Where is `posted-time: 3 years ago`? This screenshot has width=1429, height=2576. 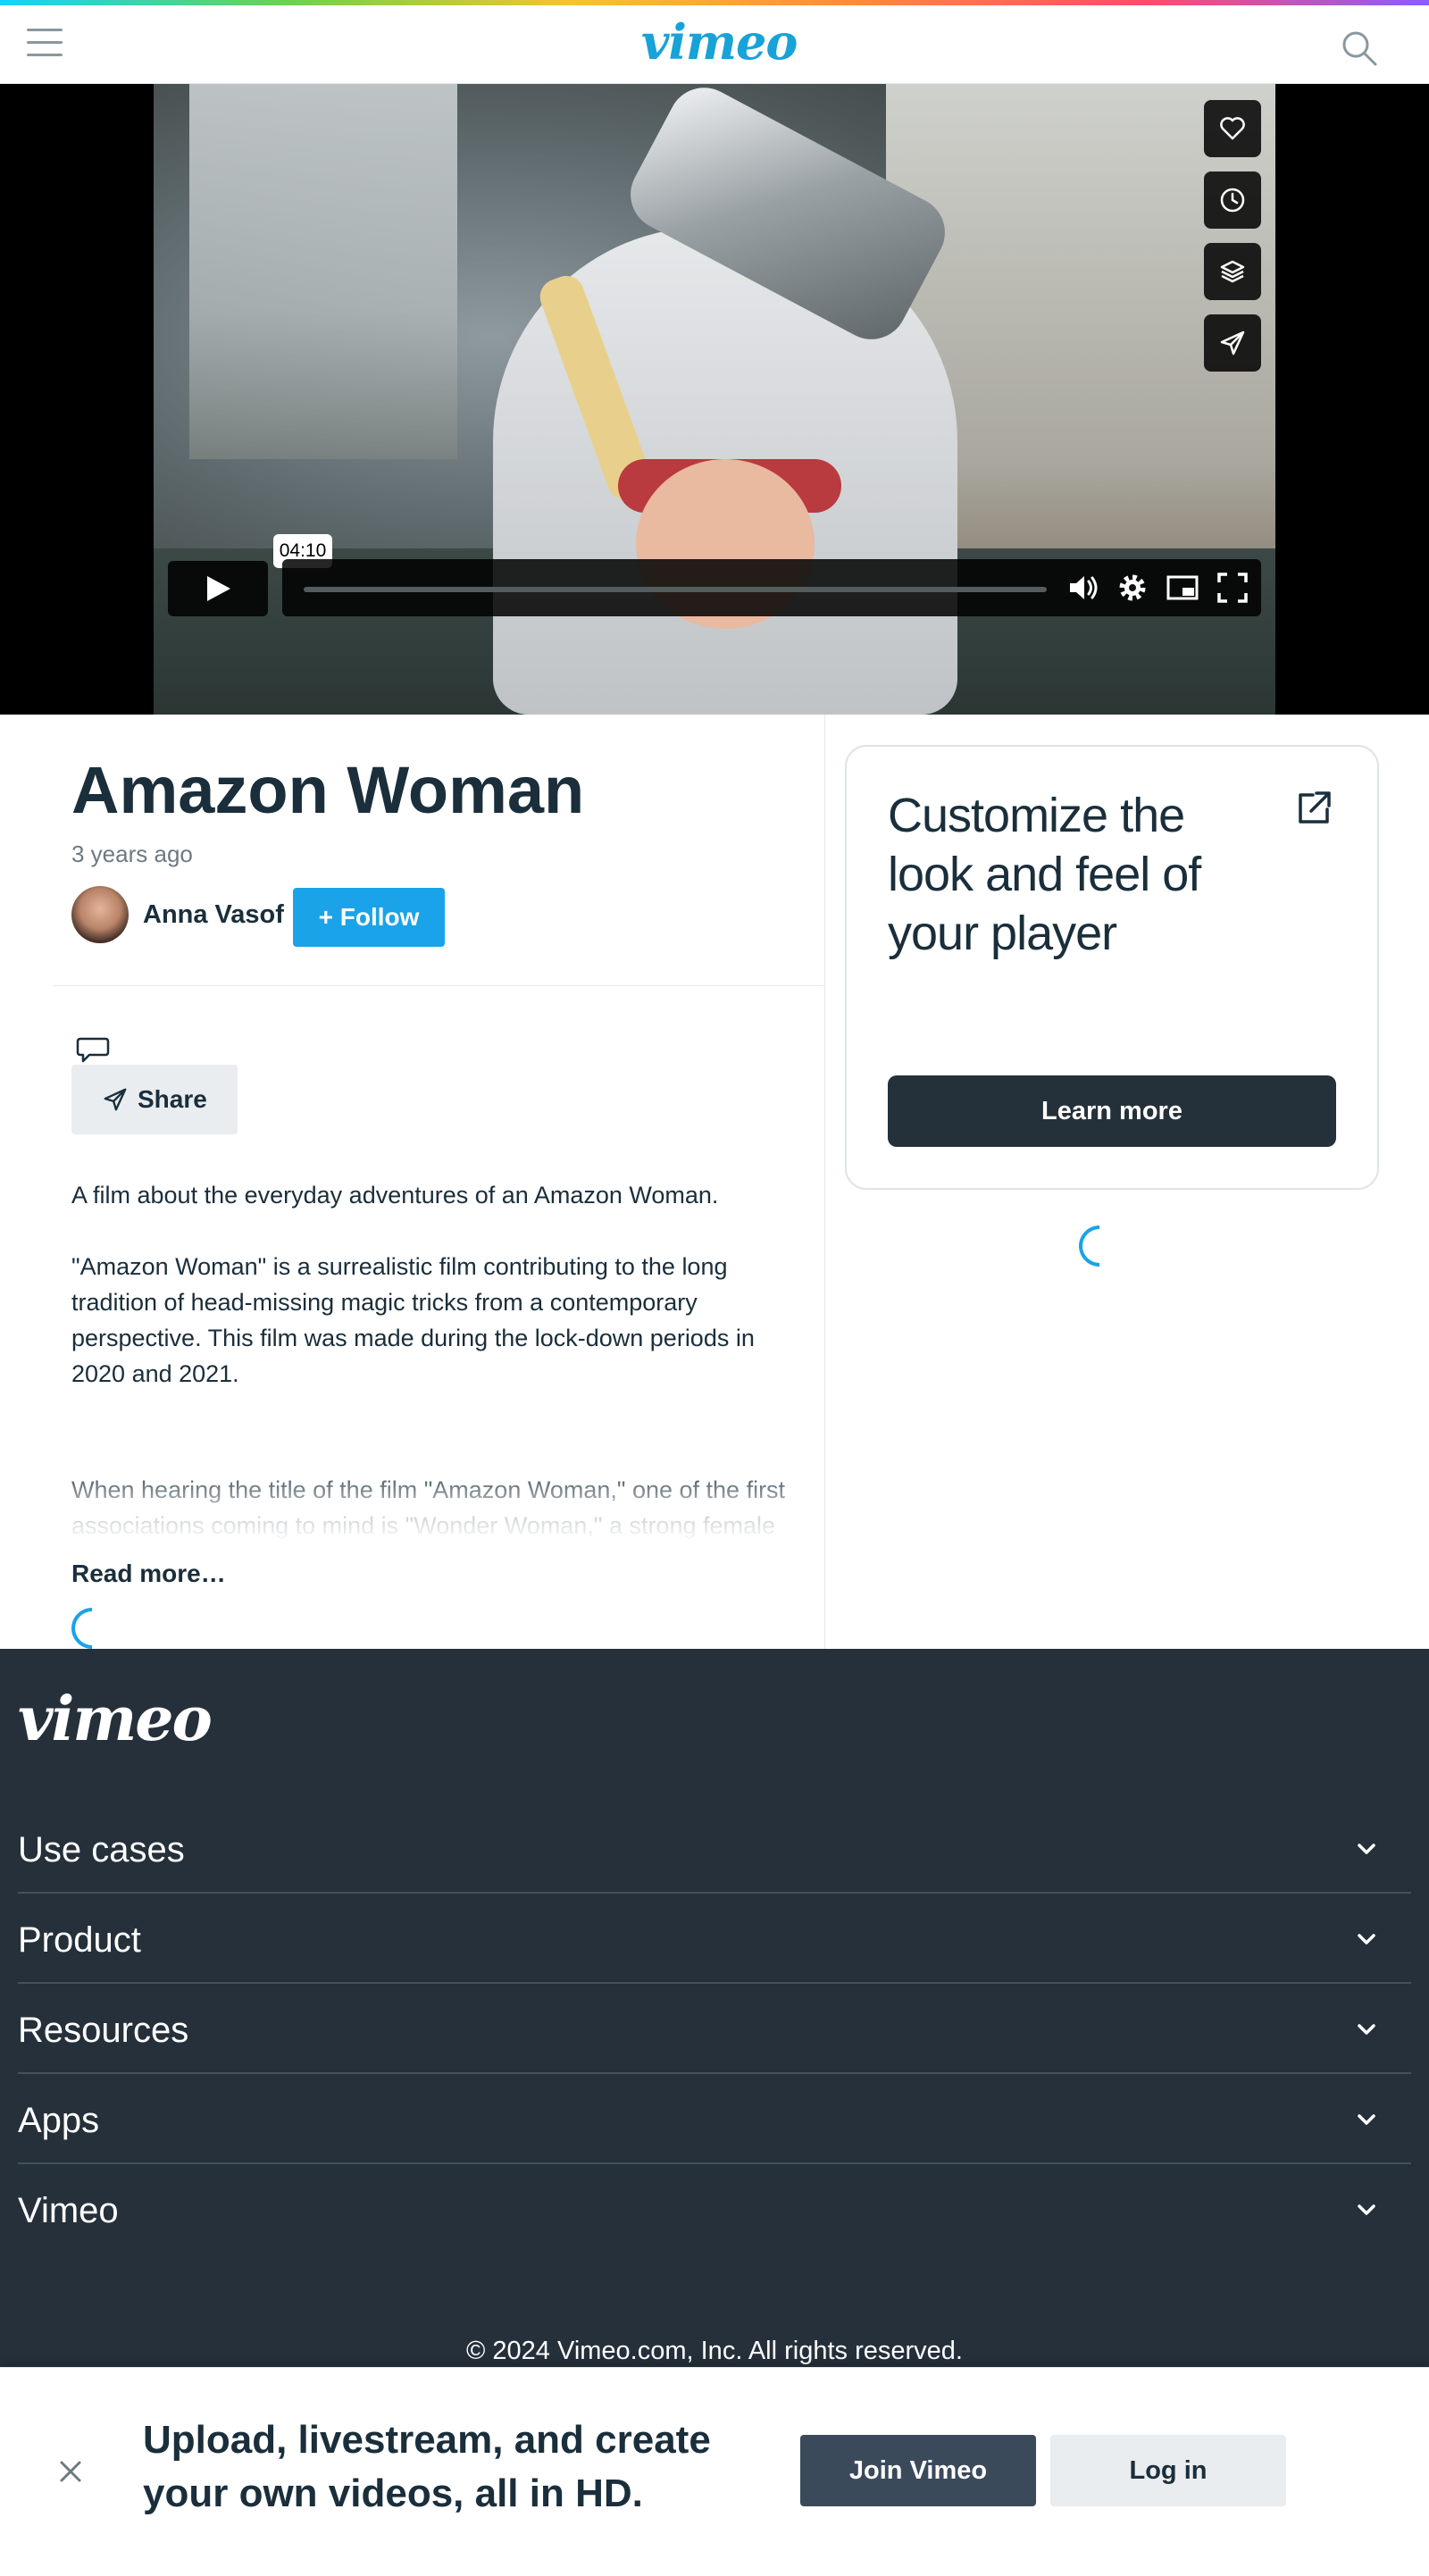
posted-time: 3 years ago is located at coordinates (132, 854).